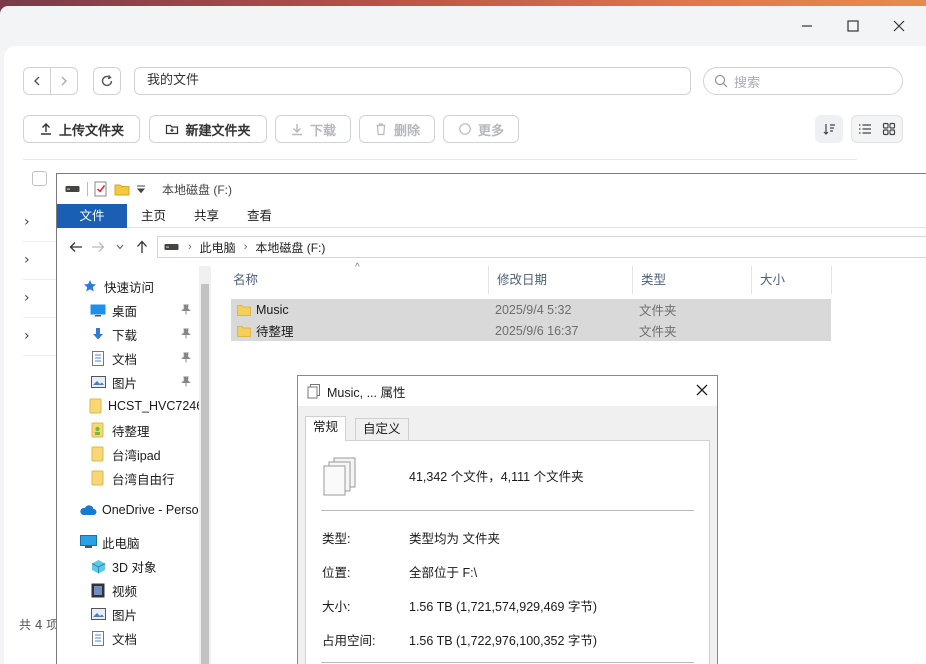  Describe the element at coordinates (313, 129) in the screenshot. I see `download-button: 下载` at that location.